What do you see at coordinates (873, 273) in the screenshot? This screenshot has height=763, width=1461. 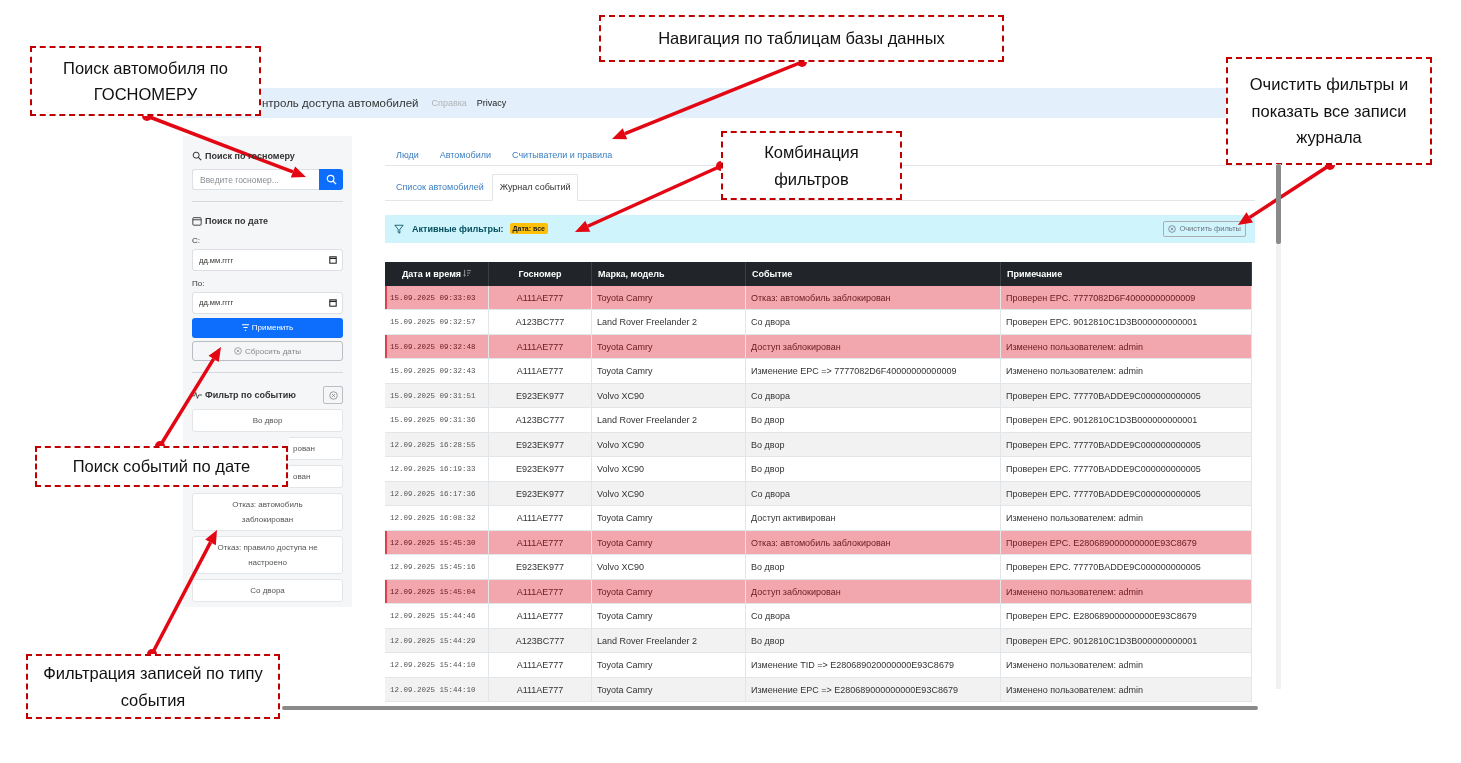 I see `column-header: Событие` at bounding box center [873, 273].